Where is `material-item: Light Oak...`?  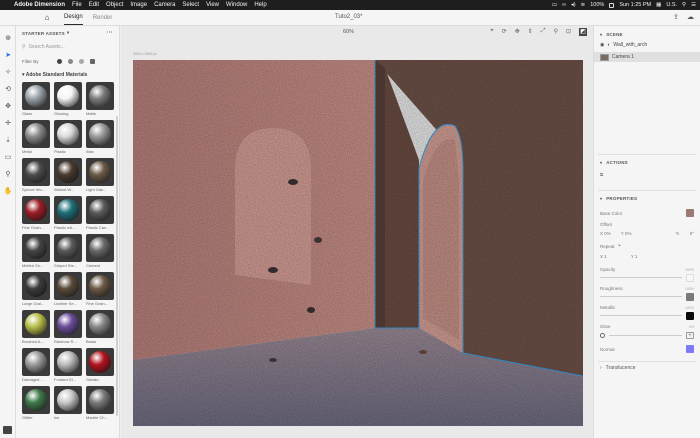
material-item: Light Oak... is located at coordinates (100, 176).